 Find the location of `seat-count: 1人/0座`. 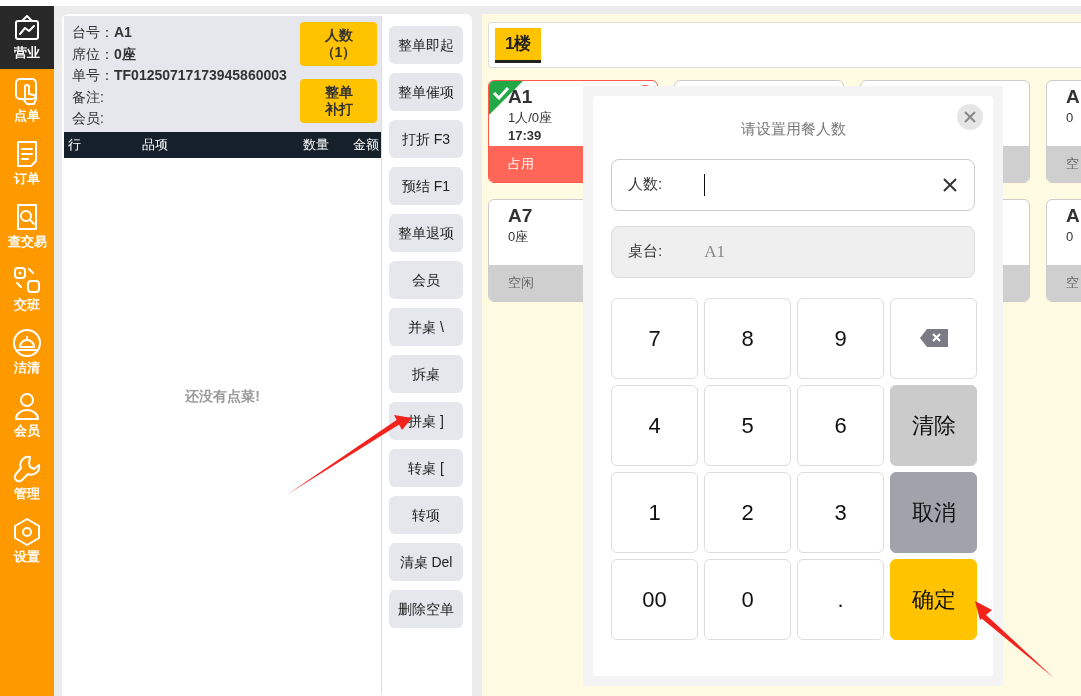

seat-count: 1人/0座 is located at coordinates (531, 118).